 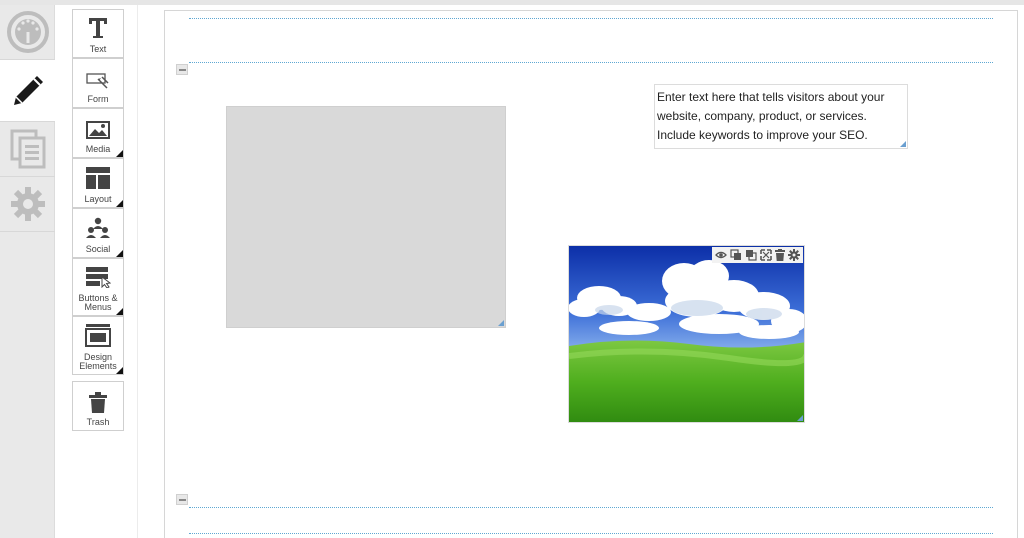 I want to click on pages-icon, so click(x=27, y=149).